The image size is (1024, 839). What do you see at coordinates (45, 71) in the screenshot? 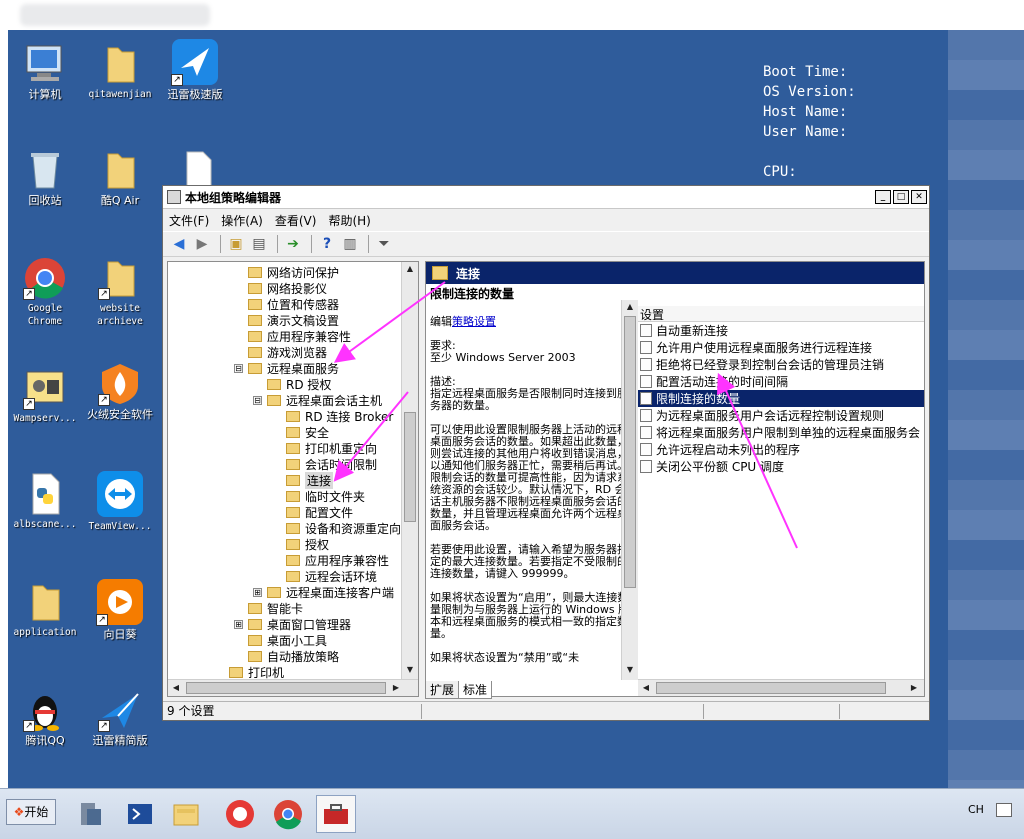
I see `desktop-icon-computer: 计算机` at bounding box center [45, 71].